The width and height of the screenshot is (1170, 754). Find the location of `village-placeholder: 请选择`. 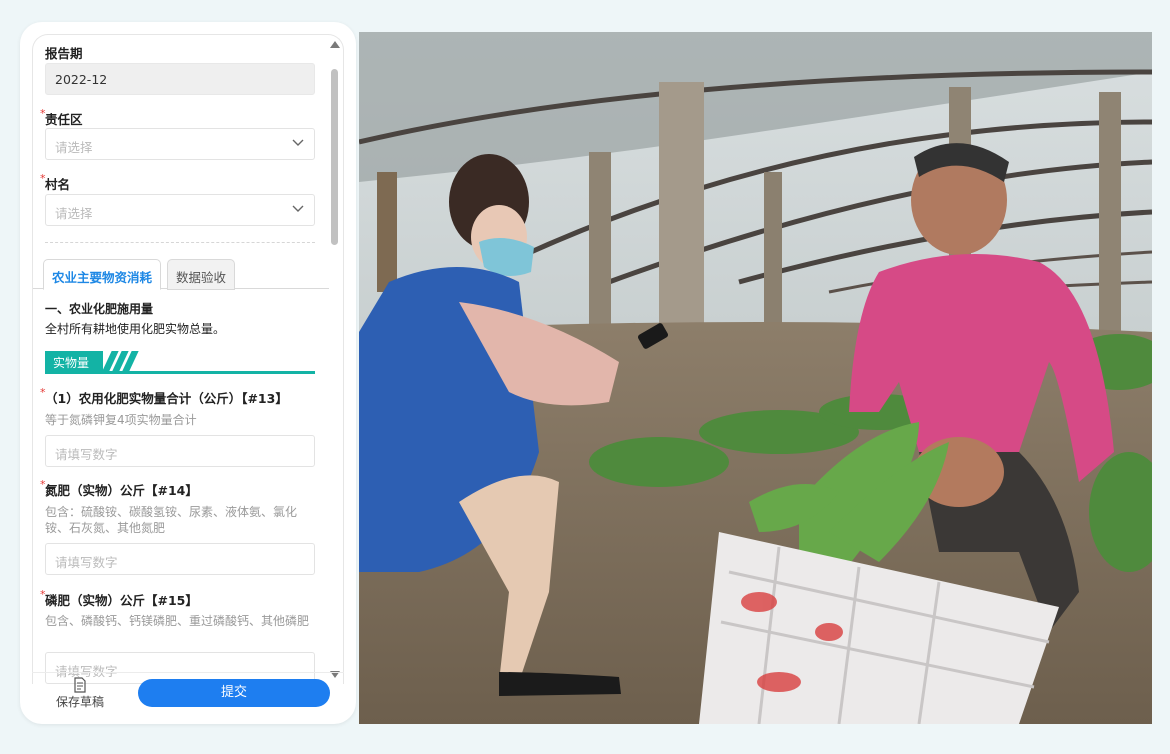

village-placeholder: 请选择 is located at coordinates (74, 213).